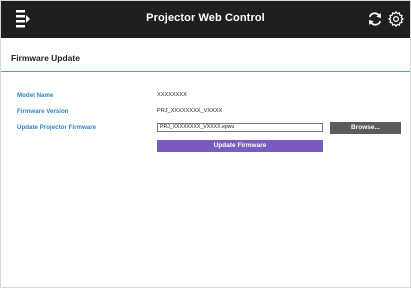 Image resolution: width=411 pixels, height=288 pixels. Describe the element at coordinates (190, 111) in the screenshot. I see `firmware-version-value: PRJ_XXXXXXXX_VXXXX` at that location.